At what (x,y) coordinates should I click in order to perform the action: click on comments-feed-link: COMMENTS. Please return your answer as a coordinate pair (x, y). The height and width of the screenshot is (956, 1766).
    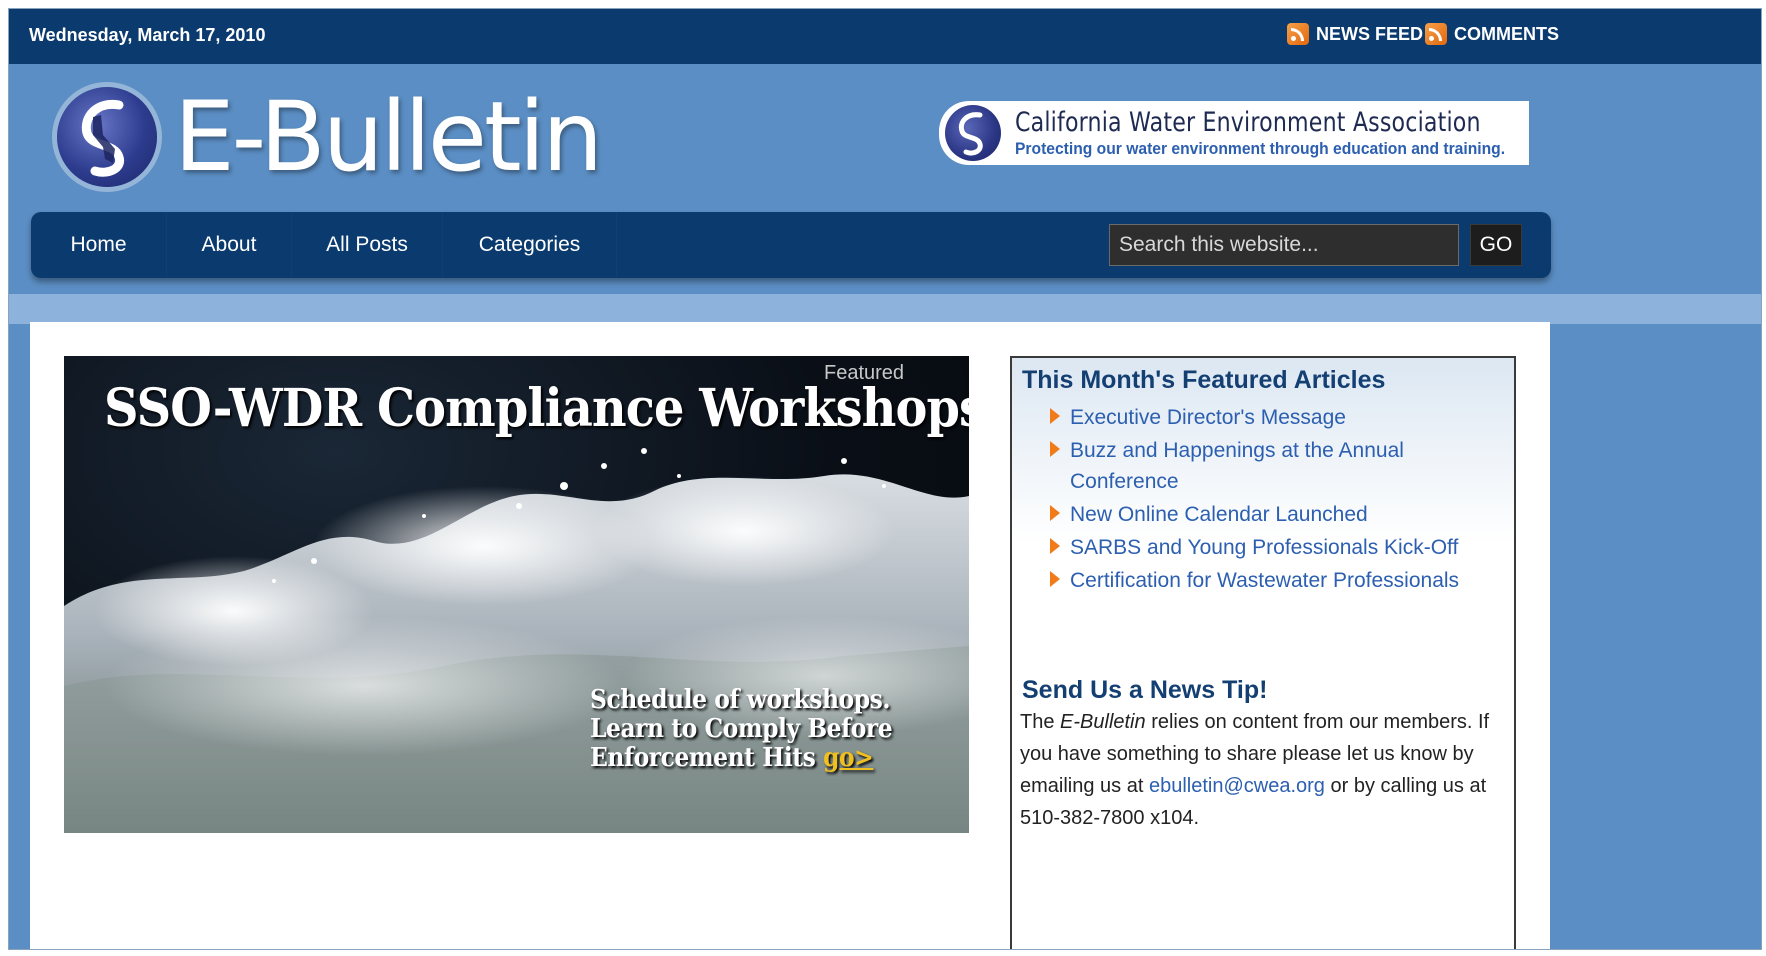
    Looking at the image, I should click on (1492, 34).